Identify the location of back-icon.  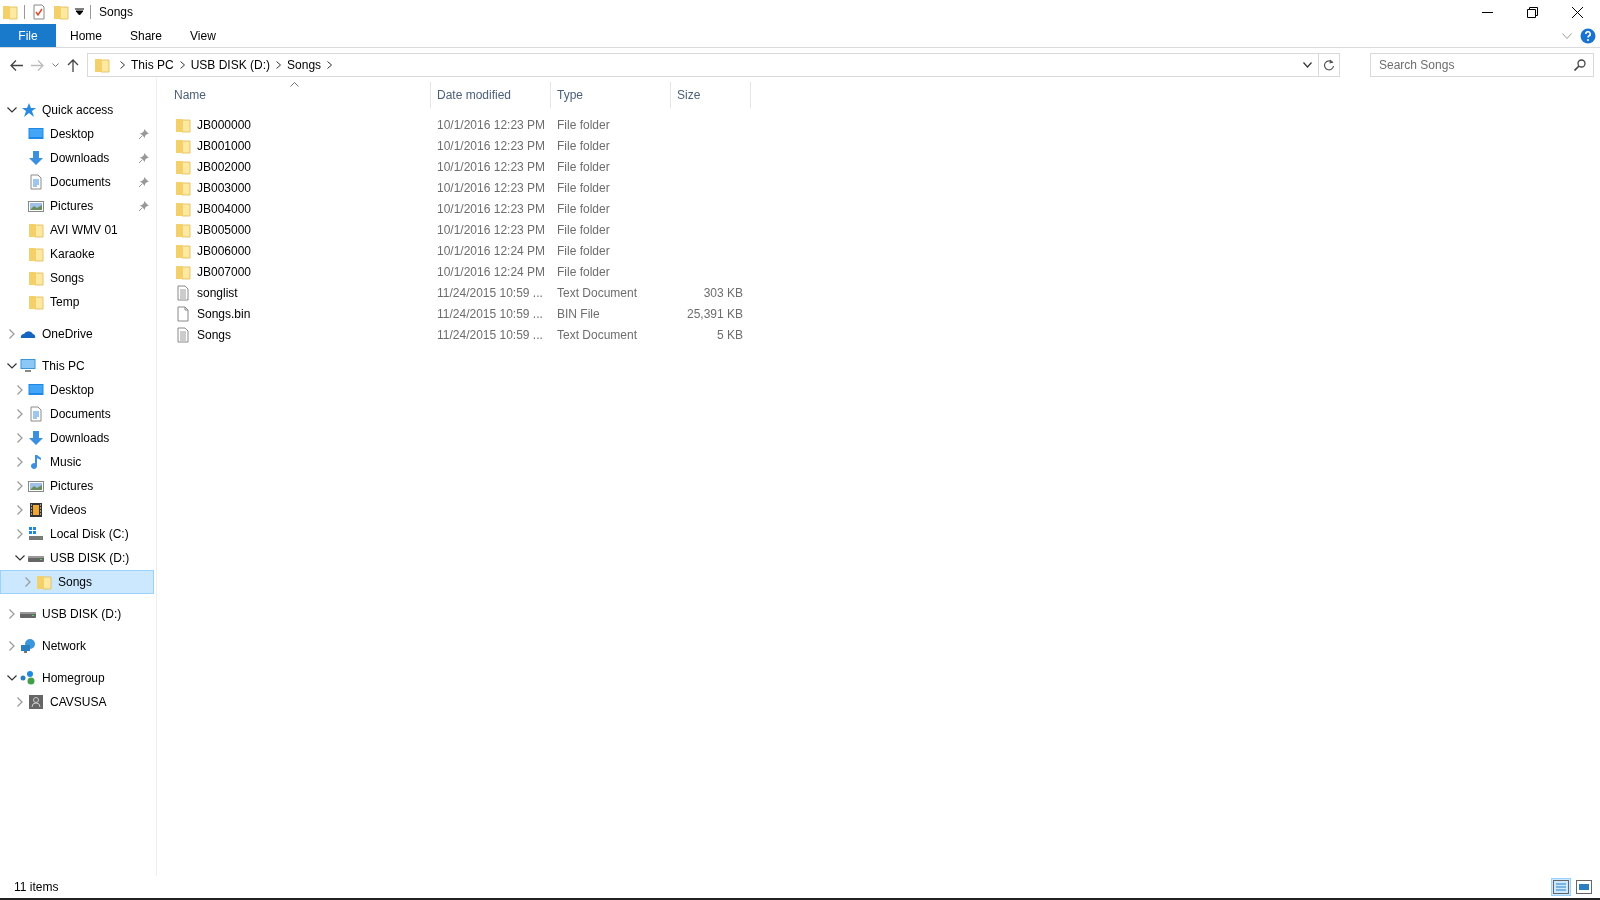
(16, 65).